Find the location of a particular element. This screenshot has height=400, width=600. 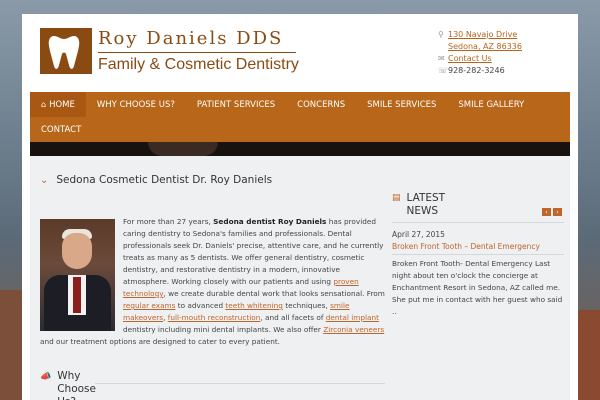

nav-item-home: ⌂ Home is located at coordinates (58, 104).